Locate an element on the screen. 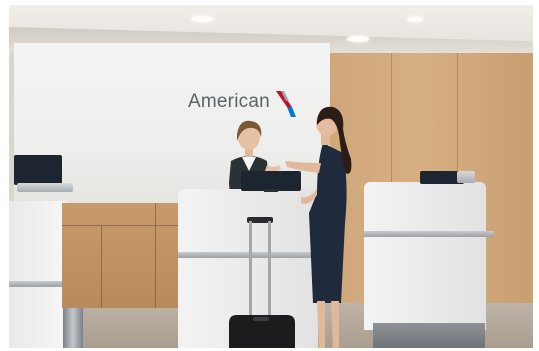  wall-logo-wordmark: American is located at coordinates (229, 101).